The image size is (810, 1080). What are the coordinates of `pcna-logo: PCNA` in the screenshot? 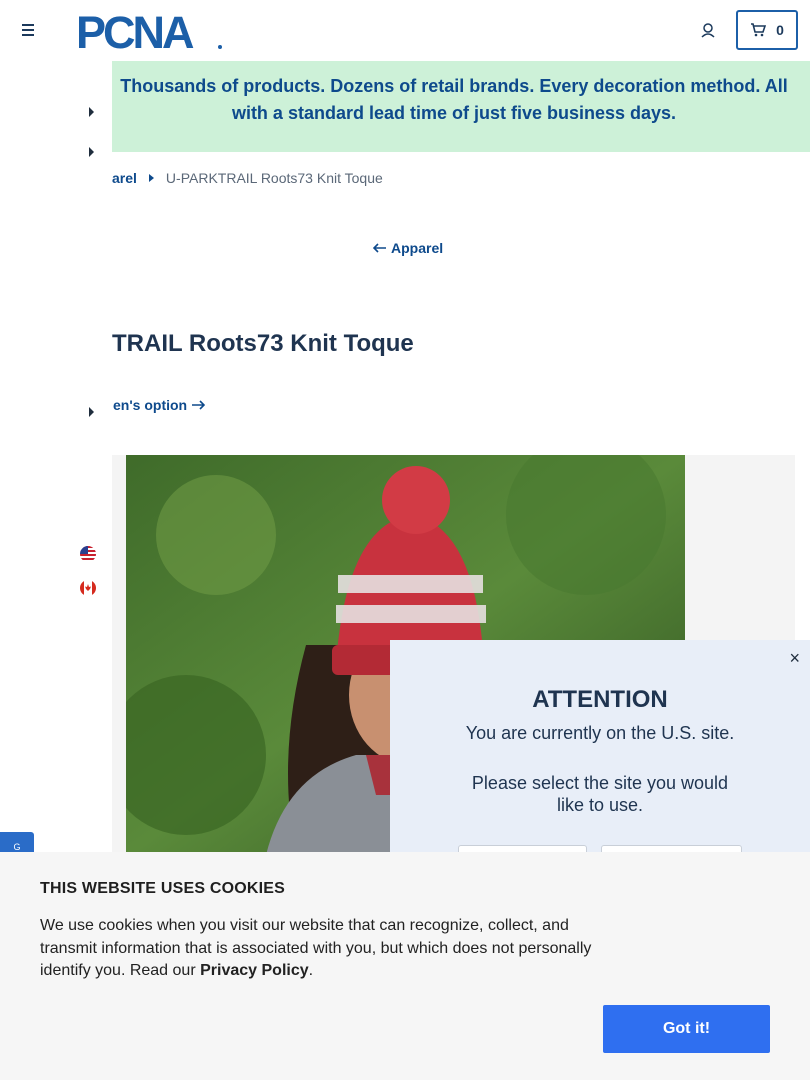 It's located at (150, 30).